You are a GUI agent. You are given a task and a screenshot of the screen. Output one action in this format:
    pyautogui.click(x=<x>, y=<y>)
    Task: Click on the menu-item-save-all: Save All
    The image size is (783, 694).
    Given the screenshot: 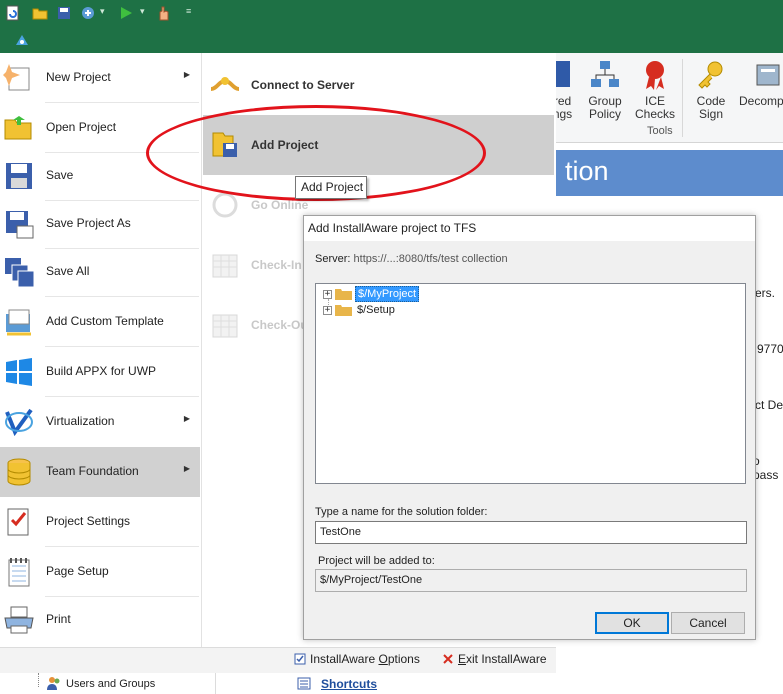 What is the action you would take?
    pyautogui.click(x=100, y=272)
    